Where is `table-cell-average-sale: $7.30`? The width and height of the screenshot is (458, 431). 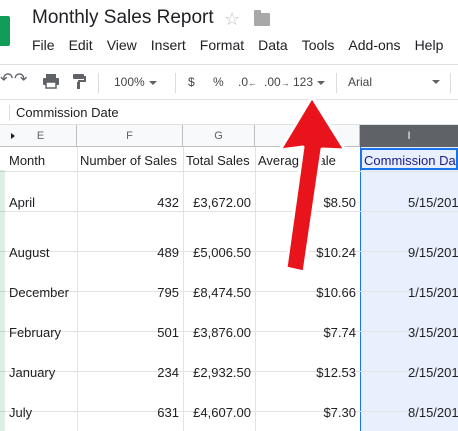 table-cell-average-sale: $7.30 is located at coordinates (307, 413).